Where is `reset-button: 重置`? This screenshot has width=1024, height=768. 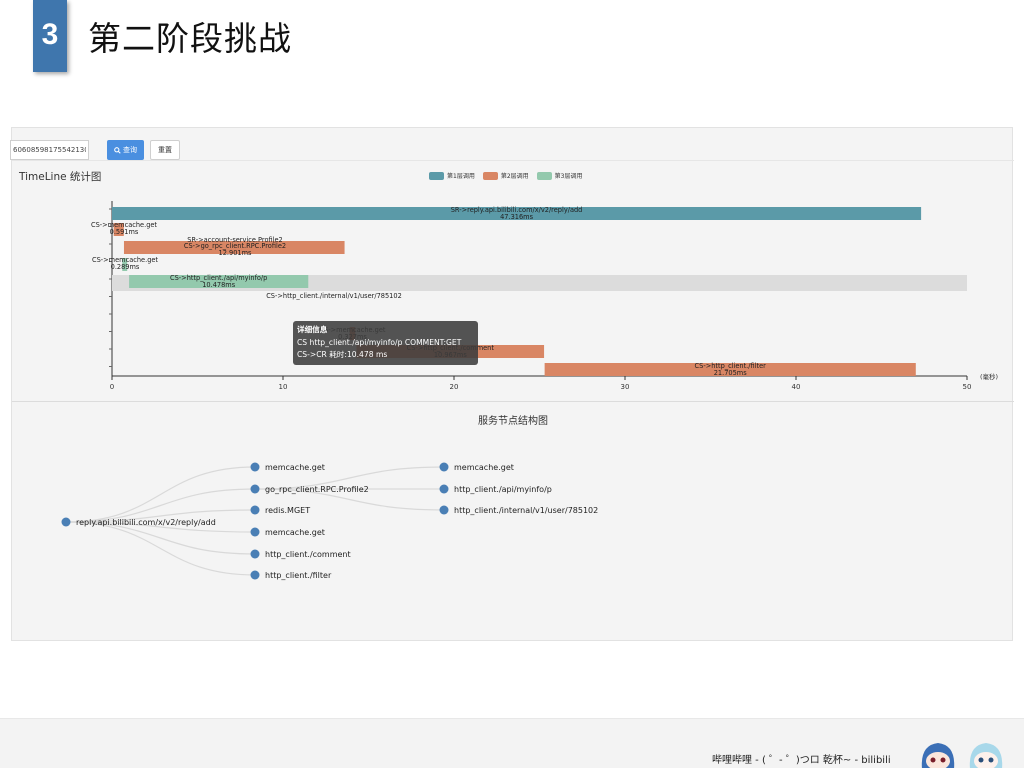 reset-button: 重置 is located at coordinates (165, 150).